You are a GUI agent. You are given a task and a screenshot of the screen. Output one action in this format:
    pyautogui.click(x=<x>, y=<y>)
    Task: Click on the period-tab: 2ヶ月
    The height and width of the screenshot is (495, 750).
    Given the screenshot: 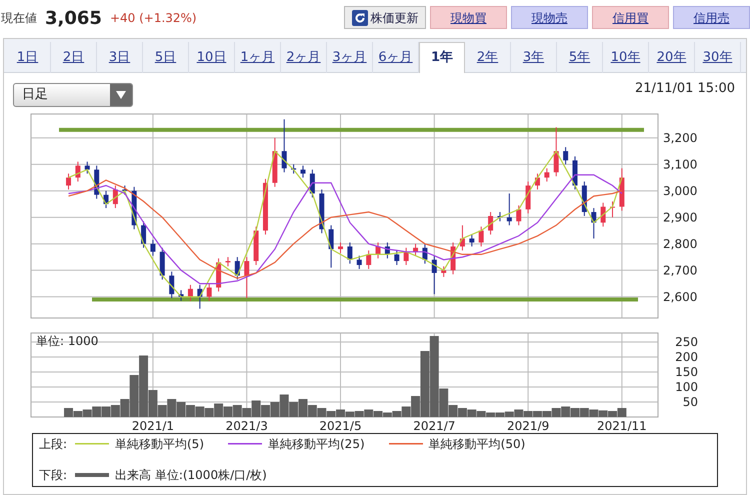 What is the action you would take?
    pyautogui.click(x=304, y=57)
    